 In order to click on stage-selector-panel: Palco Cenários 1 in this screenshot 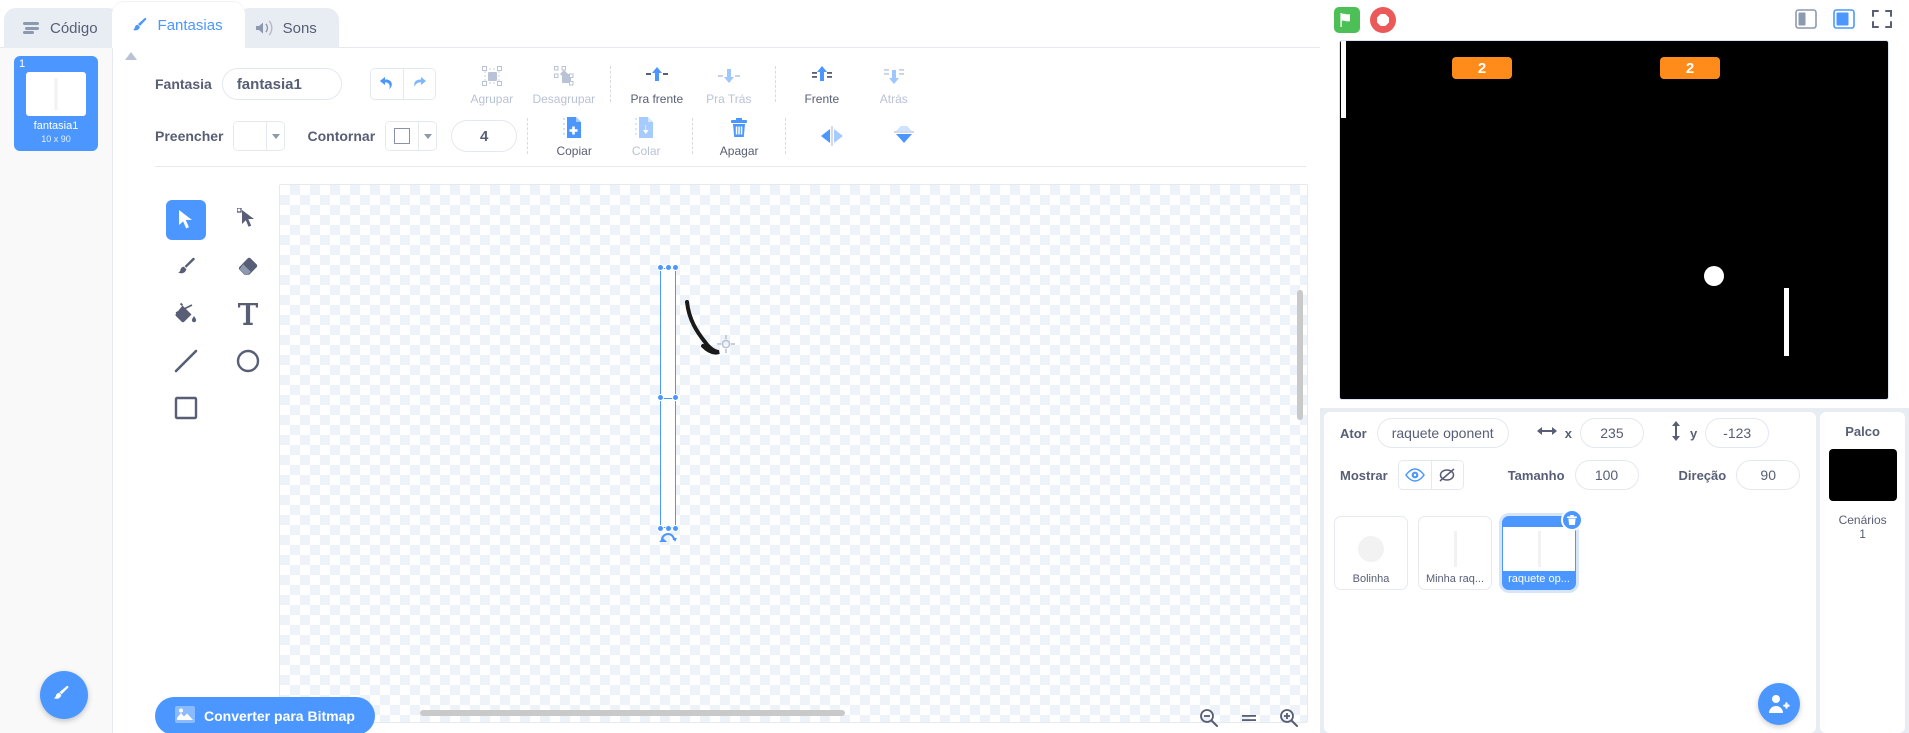, I will do `click(1862, 572)`.